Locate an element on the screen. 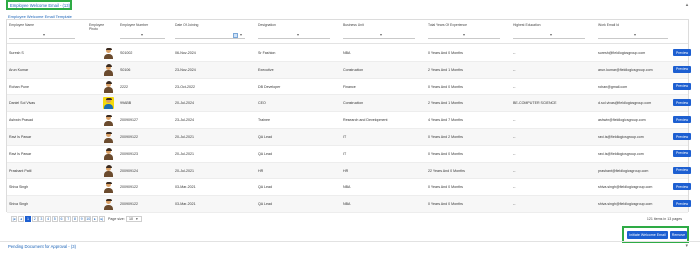  work-email-cell: shiva.singh@fieldlogicsgroup.com is located at coordinates (625, 204).